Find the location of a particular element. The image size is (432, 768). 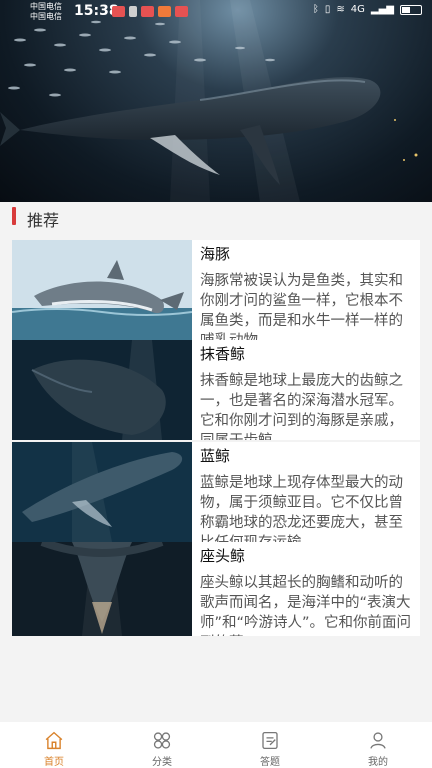

humpback-whale-photo is located at coordinates (102, 589).